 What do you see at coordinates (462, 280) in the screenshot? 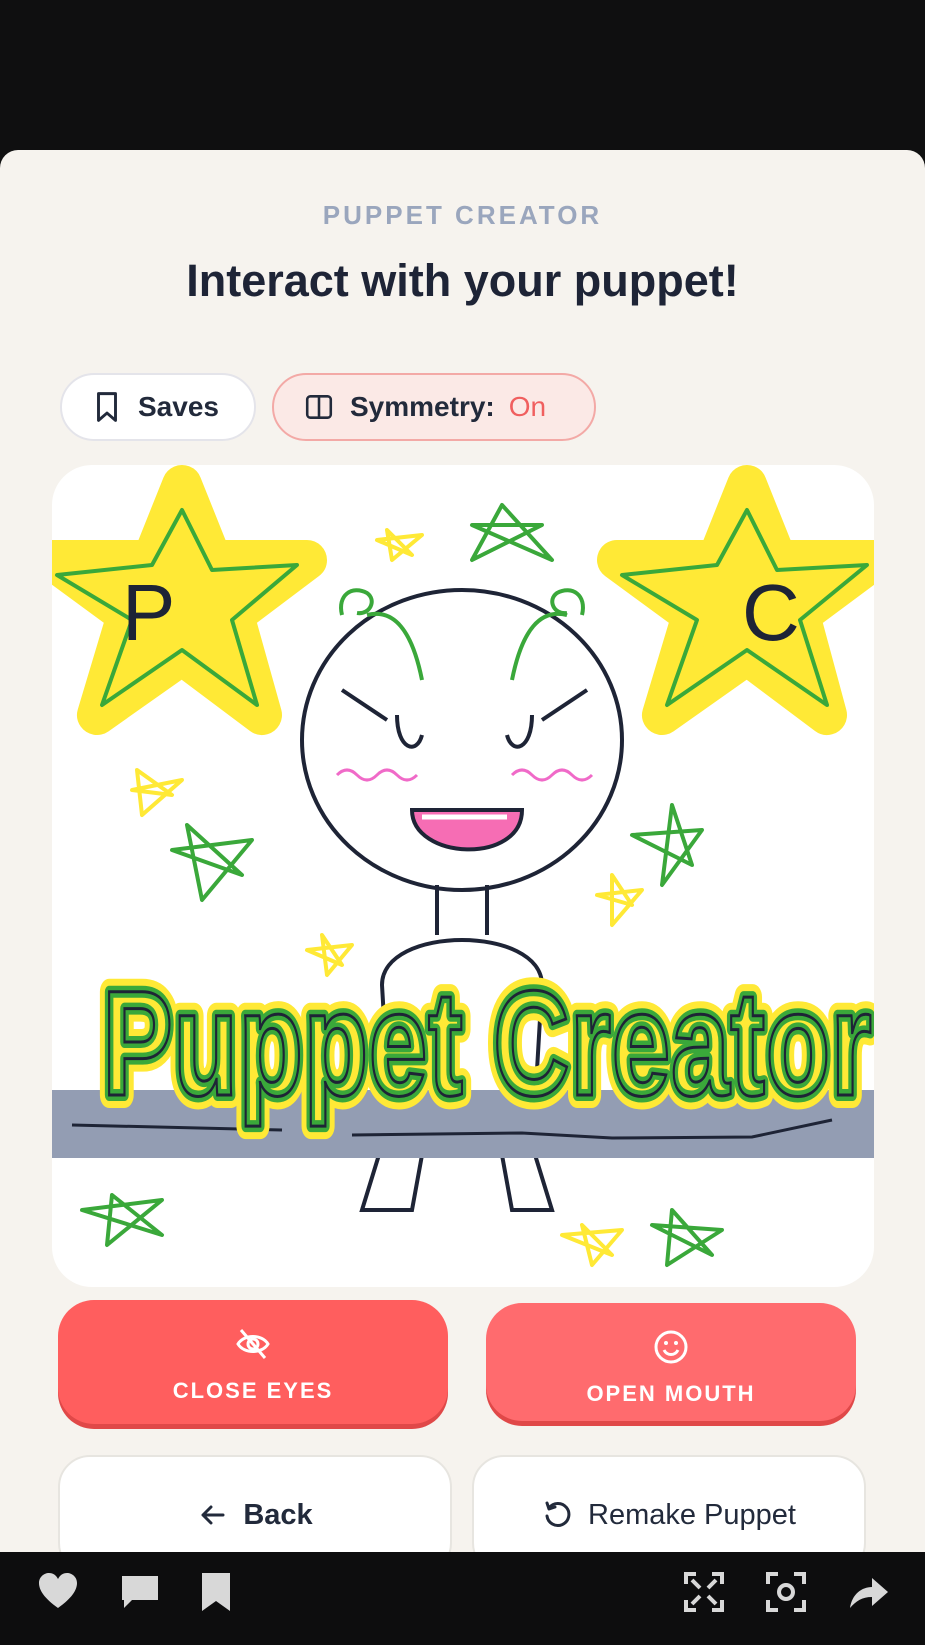
I see `page-title: Interact with your puppet!` at bounding box center [462, 280].